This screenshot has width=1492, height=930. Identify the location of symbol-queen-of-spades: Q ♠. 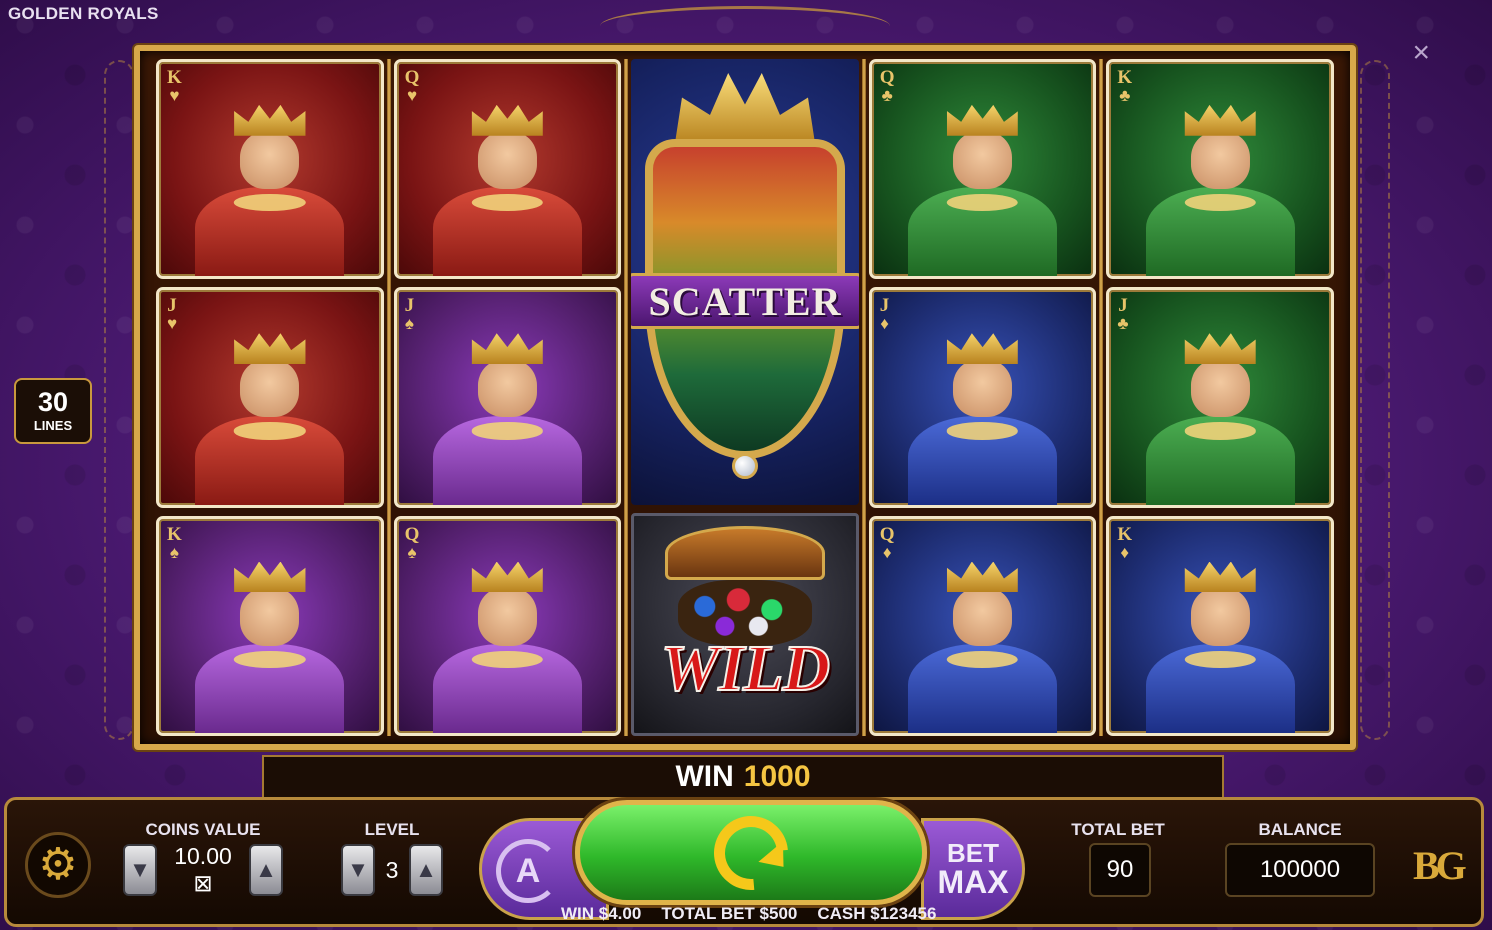
(507, 625).